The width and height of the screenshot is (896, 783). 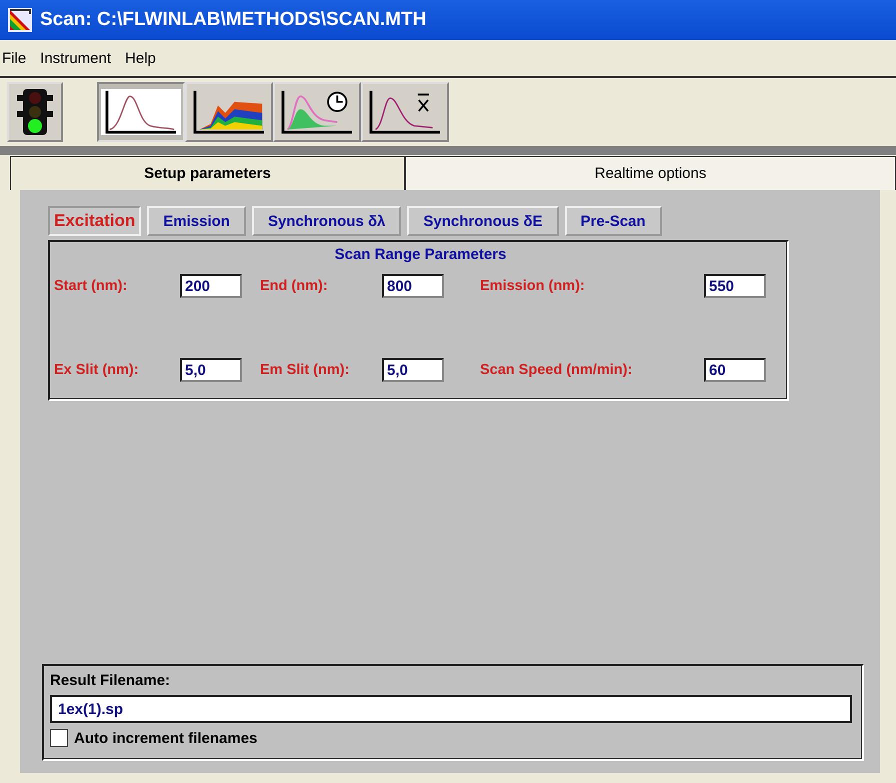 I want to click on field-label: End (nm):, so click(x=294, y=286).